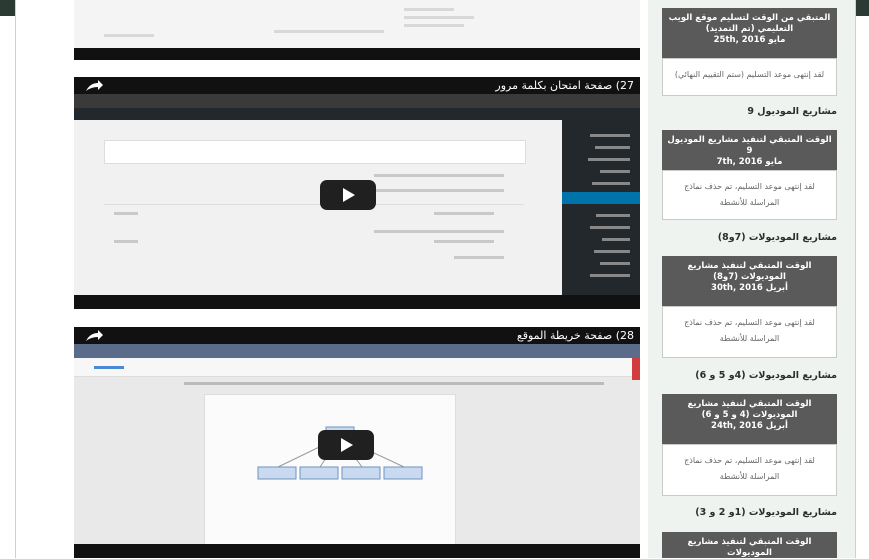 This screenshot has width=869, height=559. What do you see at coordinates (749, 40) in the screenshot?
I see `card-date: مايو 25th, 2016` at bounding box center [749, 40].